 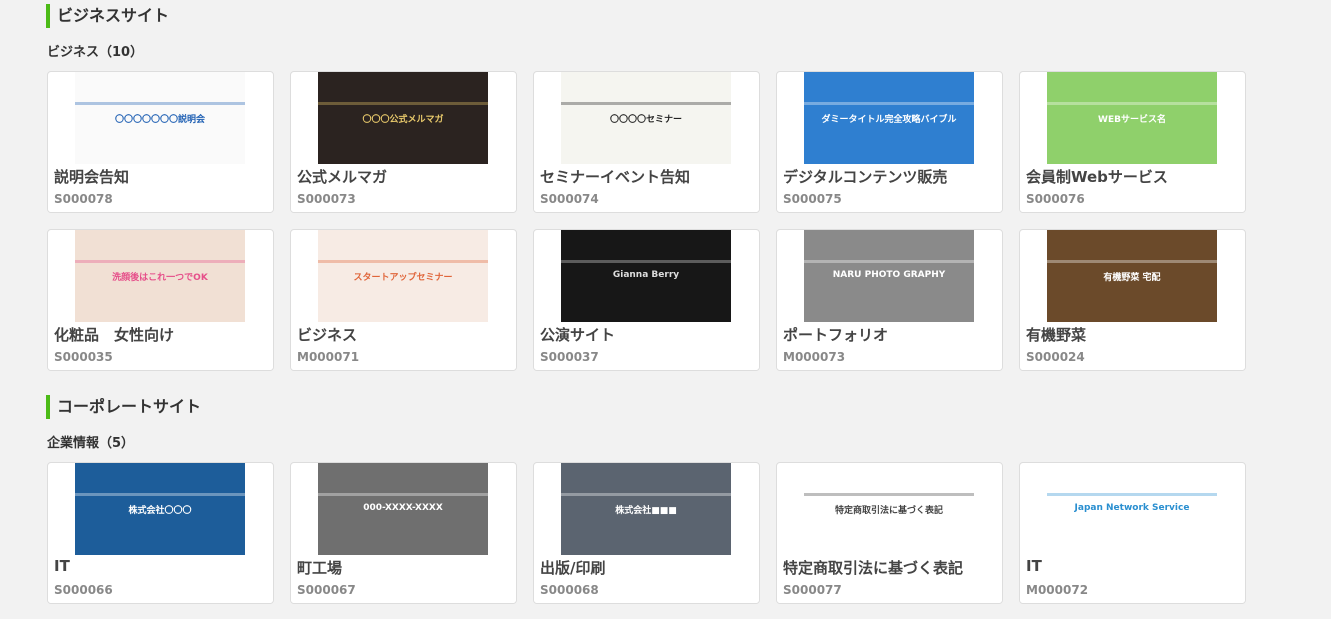 I want to click on template-card: 〇〇〇〇セミナーセミナーイベント告知 S000074, so click(x=646, y=142).